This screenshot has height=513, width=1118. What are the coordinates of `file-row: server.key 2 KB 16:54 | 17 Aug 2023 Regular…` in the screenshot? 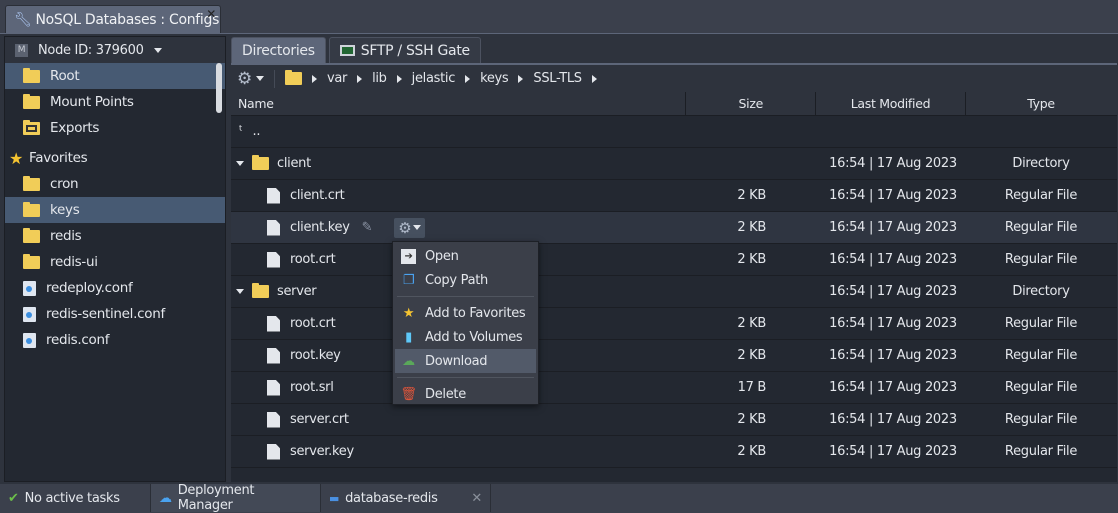 It's located at (674, 452).